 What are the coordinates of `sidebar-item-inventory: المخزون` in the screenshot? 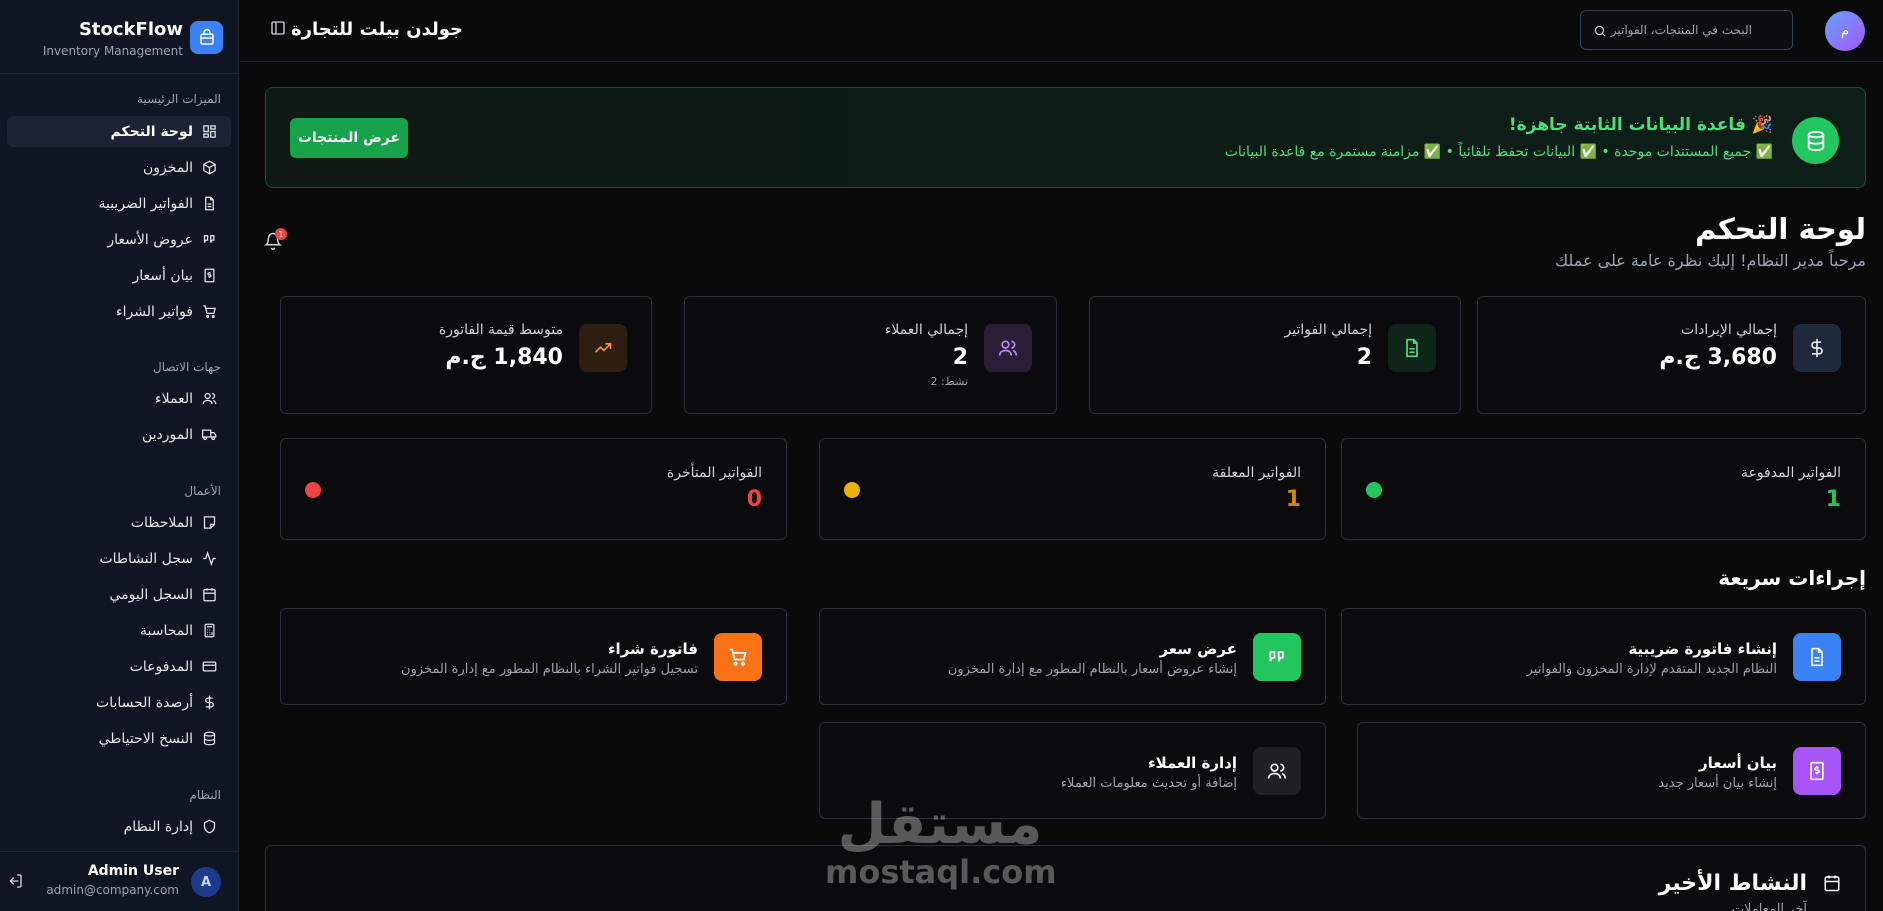 It's located at (119, 167).